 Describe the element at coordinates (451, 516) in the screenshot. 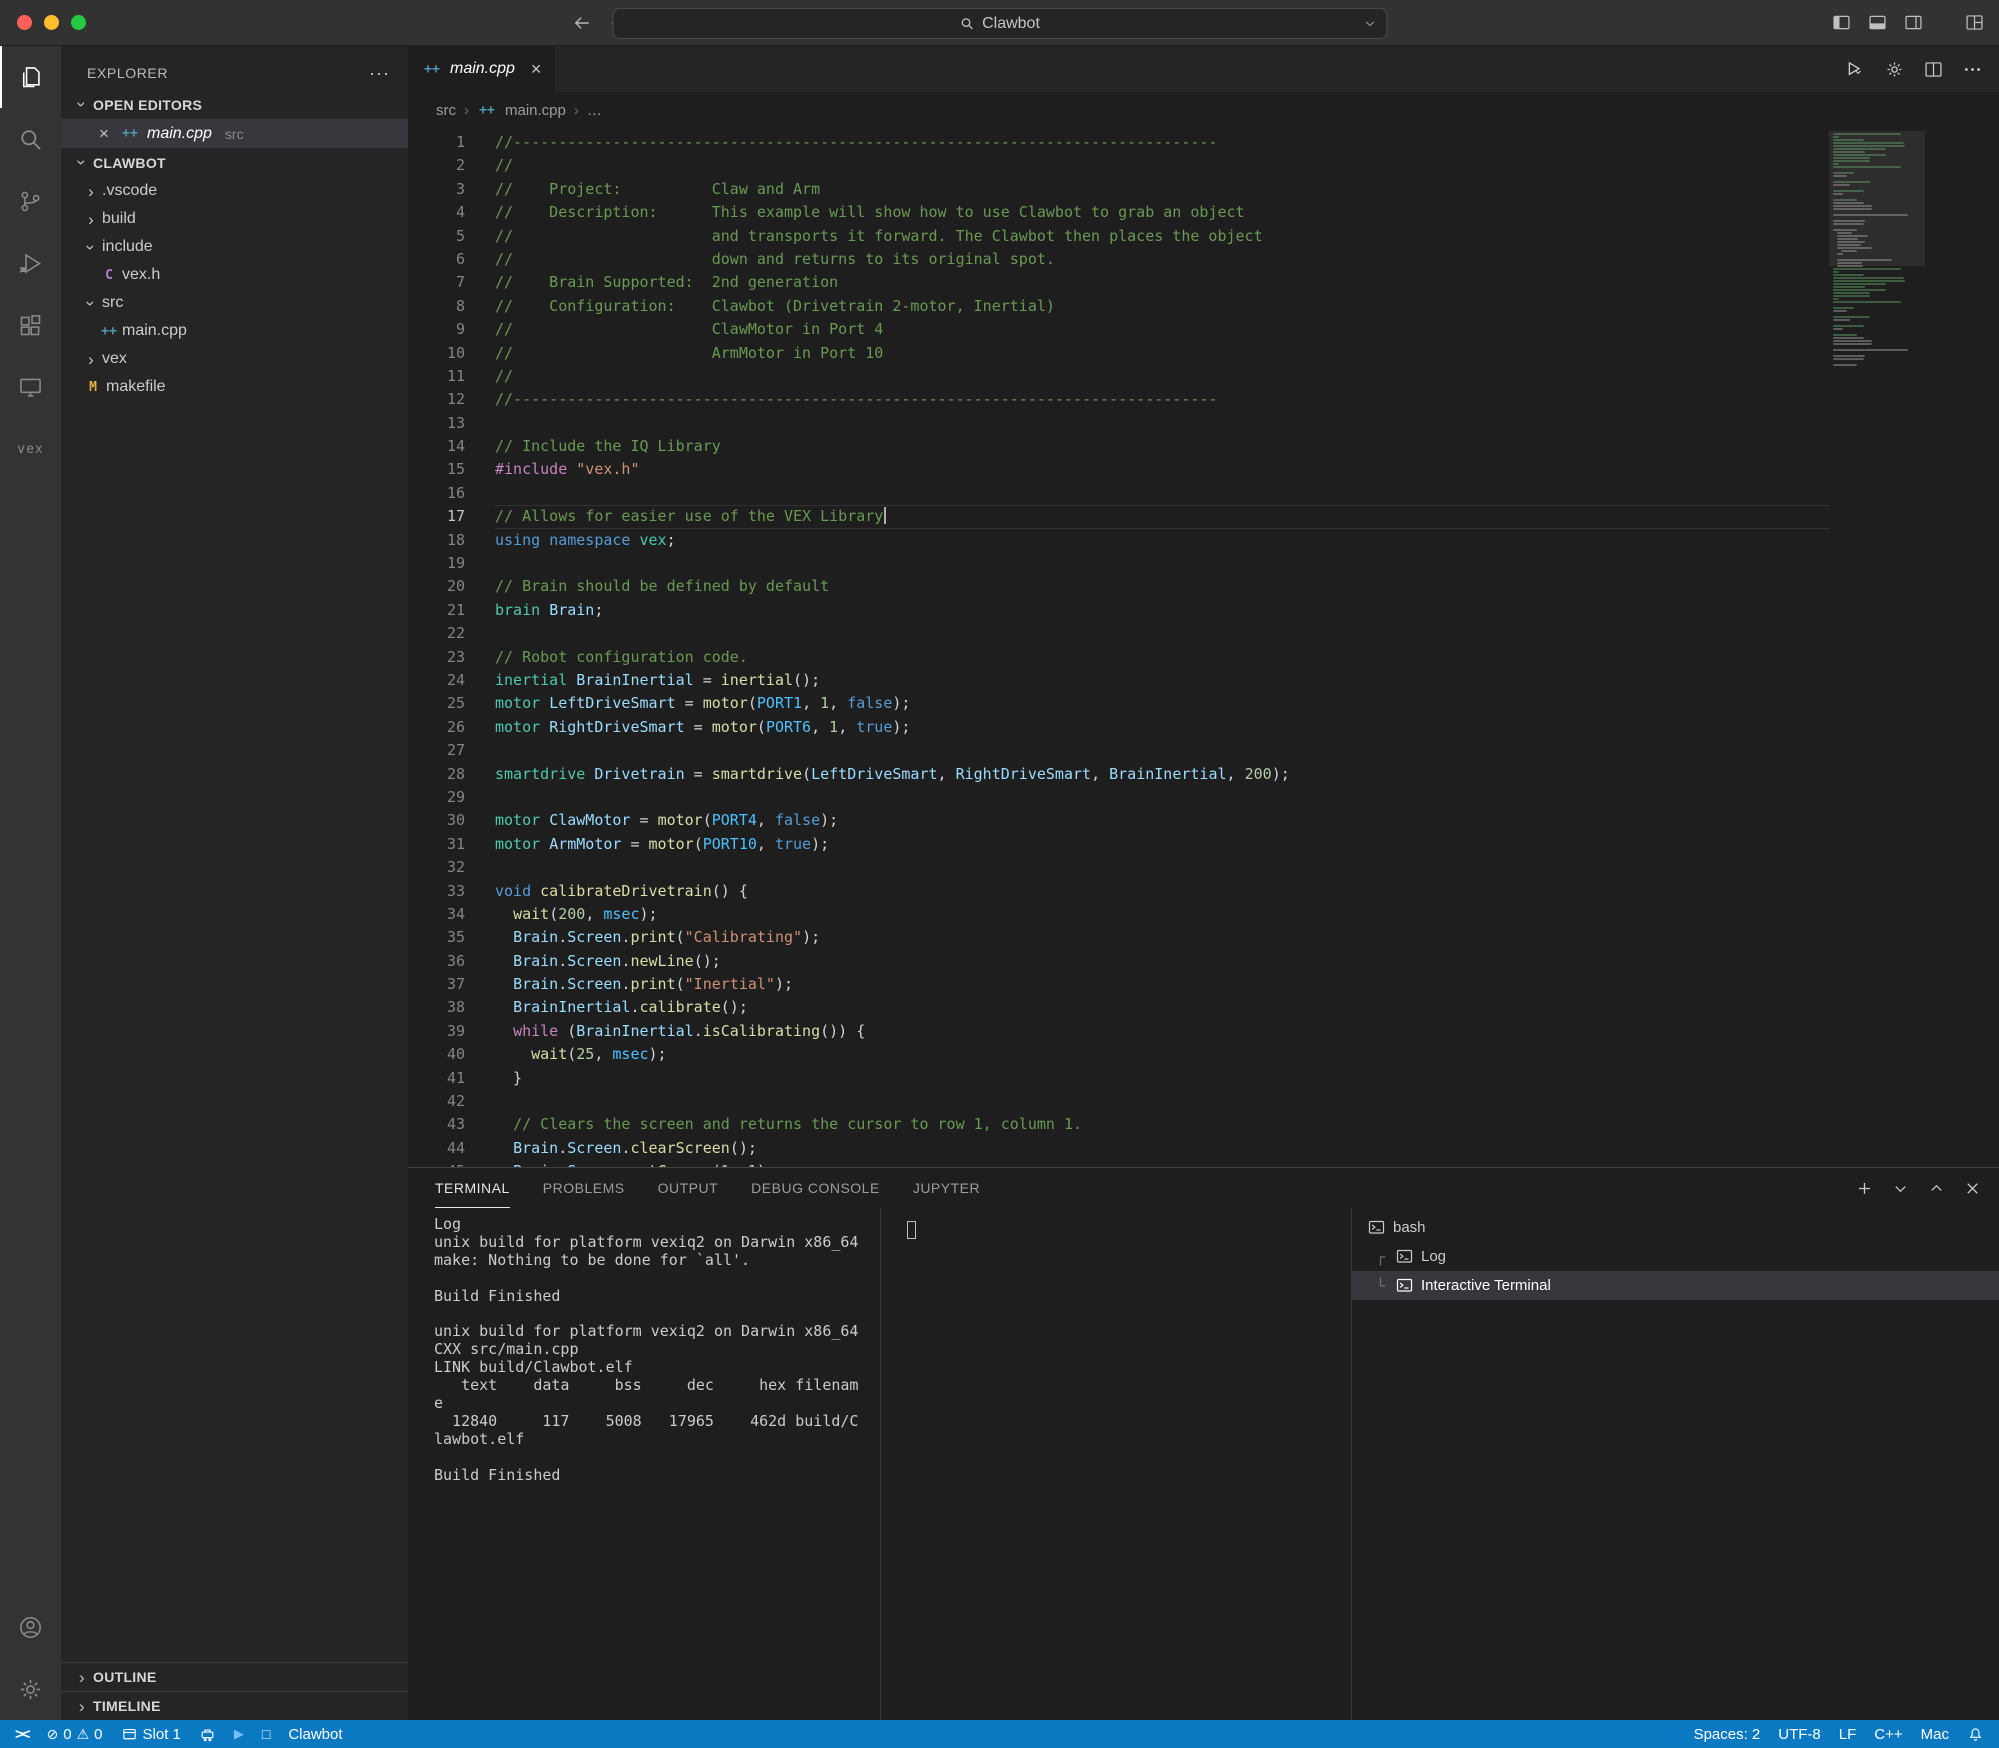

I see `line-number: 17` at that location.